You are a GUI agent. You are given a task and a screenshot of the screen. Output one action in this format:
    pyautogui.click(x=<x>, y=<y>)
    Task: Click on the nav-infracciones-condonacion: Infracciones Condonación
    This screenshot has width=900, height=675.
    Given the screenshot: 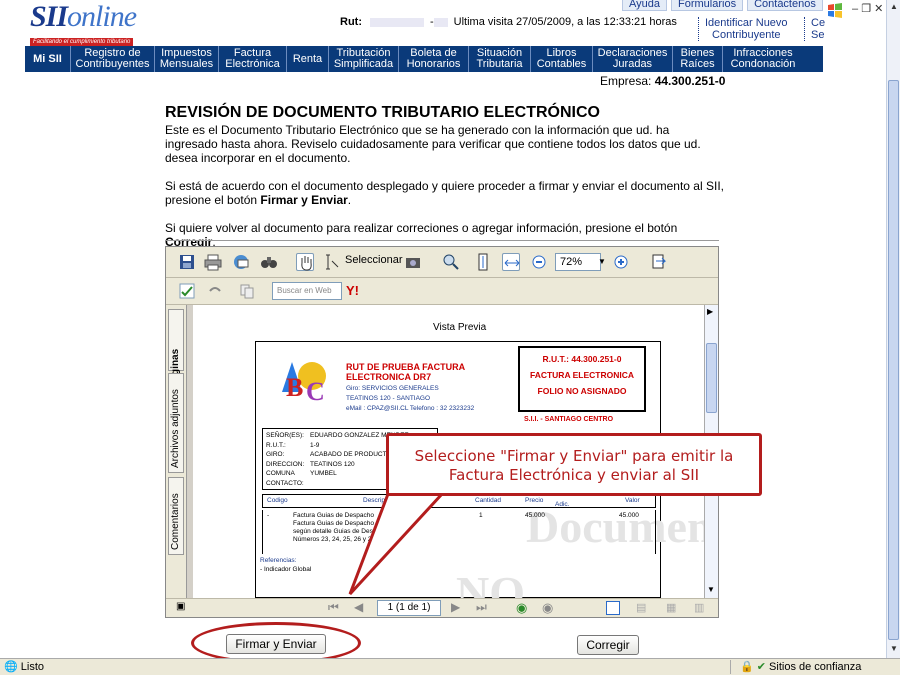 What is the action you would take?
    pyautogui.click(x=763, y=59)
    